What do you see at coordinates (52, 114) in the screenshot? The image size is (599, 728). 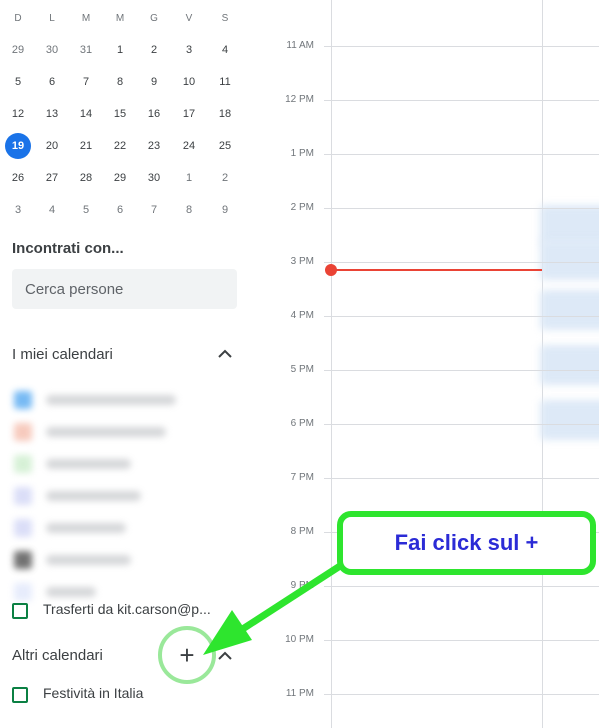 I see `date-cell: 13` at bounding box center [52, 114].